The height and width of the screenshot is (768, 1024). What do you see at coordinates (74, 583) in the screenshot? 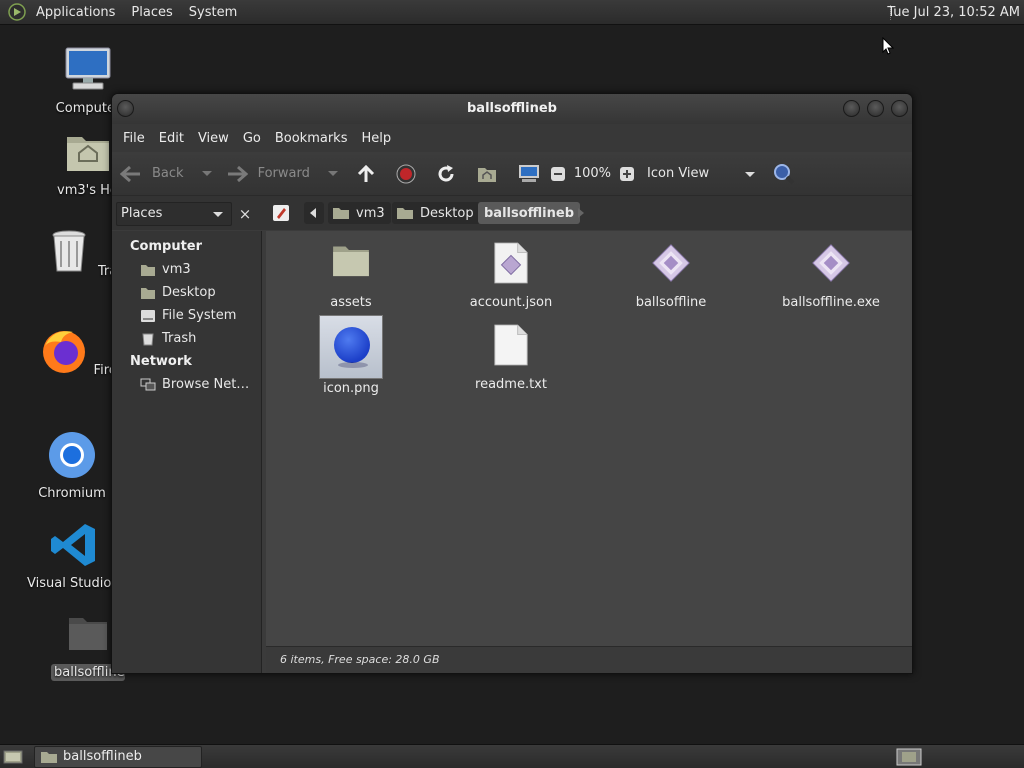
I see `desktop-icon-label: Visual Studio Code` at bounding box center [74, 583].